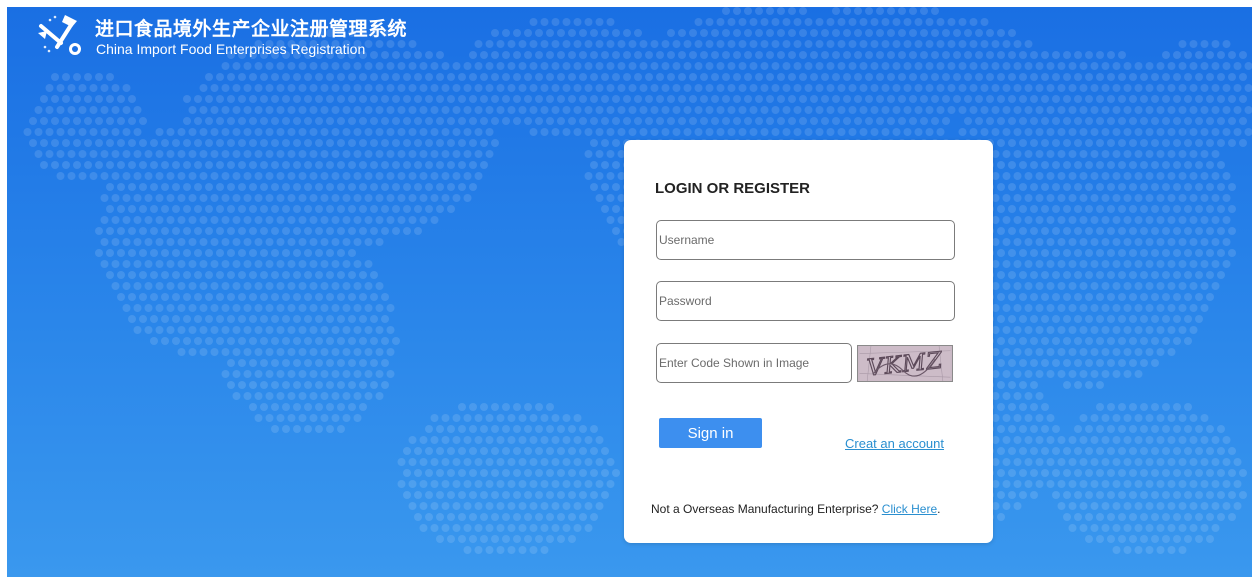 The image size is (1252, 577). What do you see at coordinates (894, 443) in the screenshot?
I see `create-account-link: Creat an account` at bounding box center [894, 443].